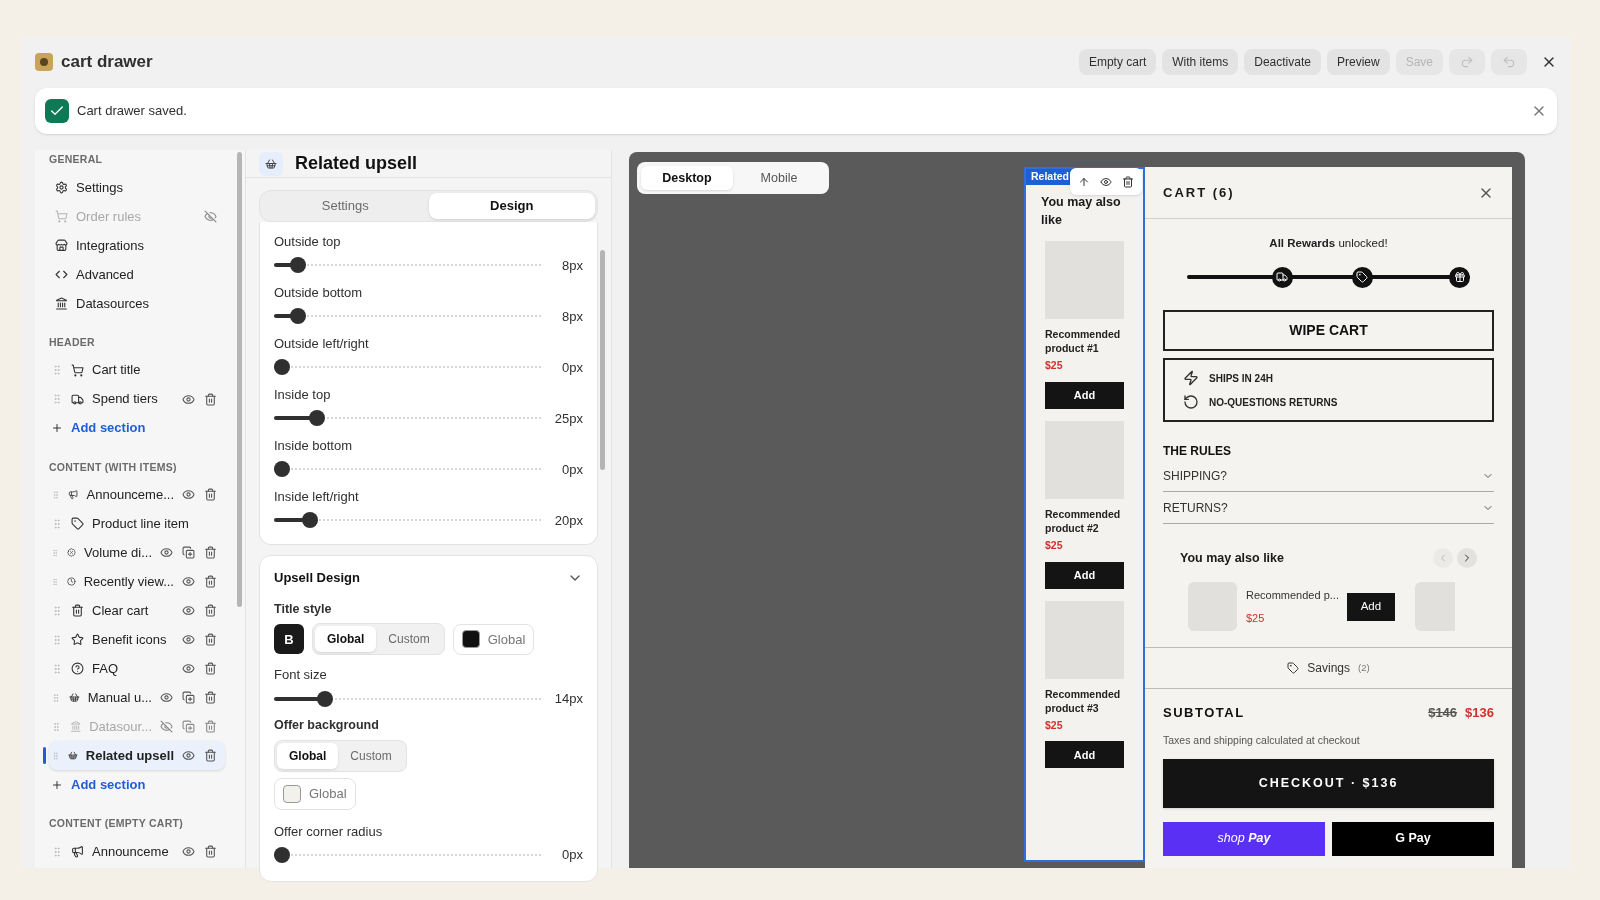  I want to click on sidebar-item: Cart title, so click(137, 370).